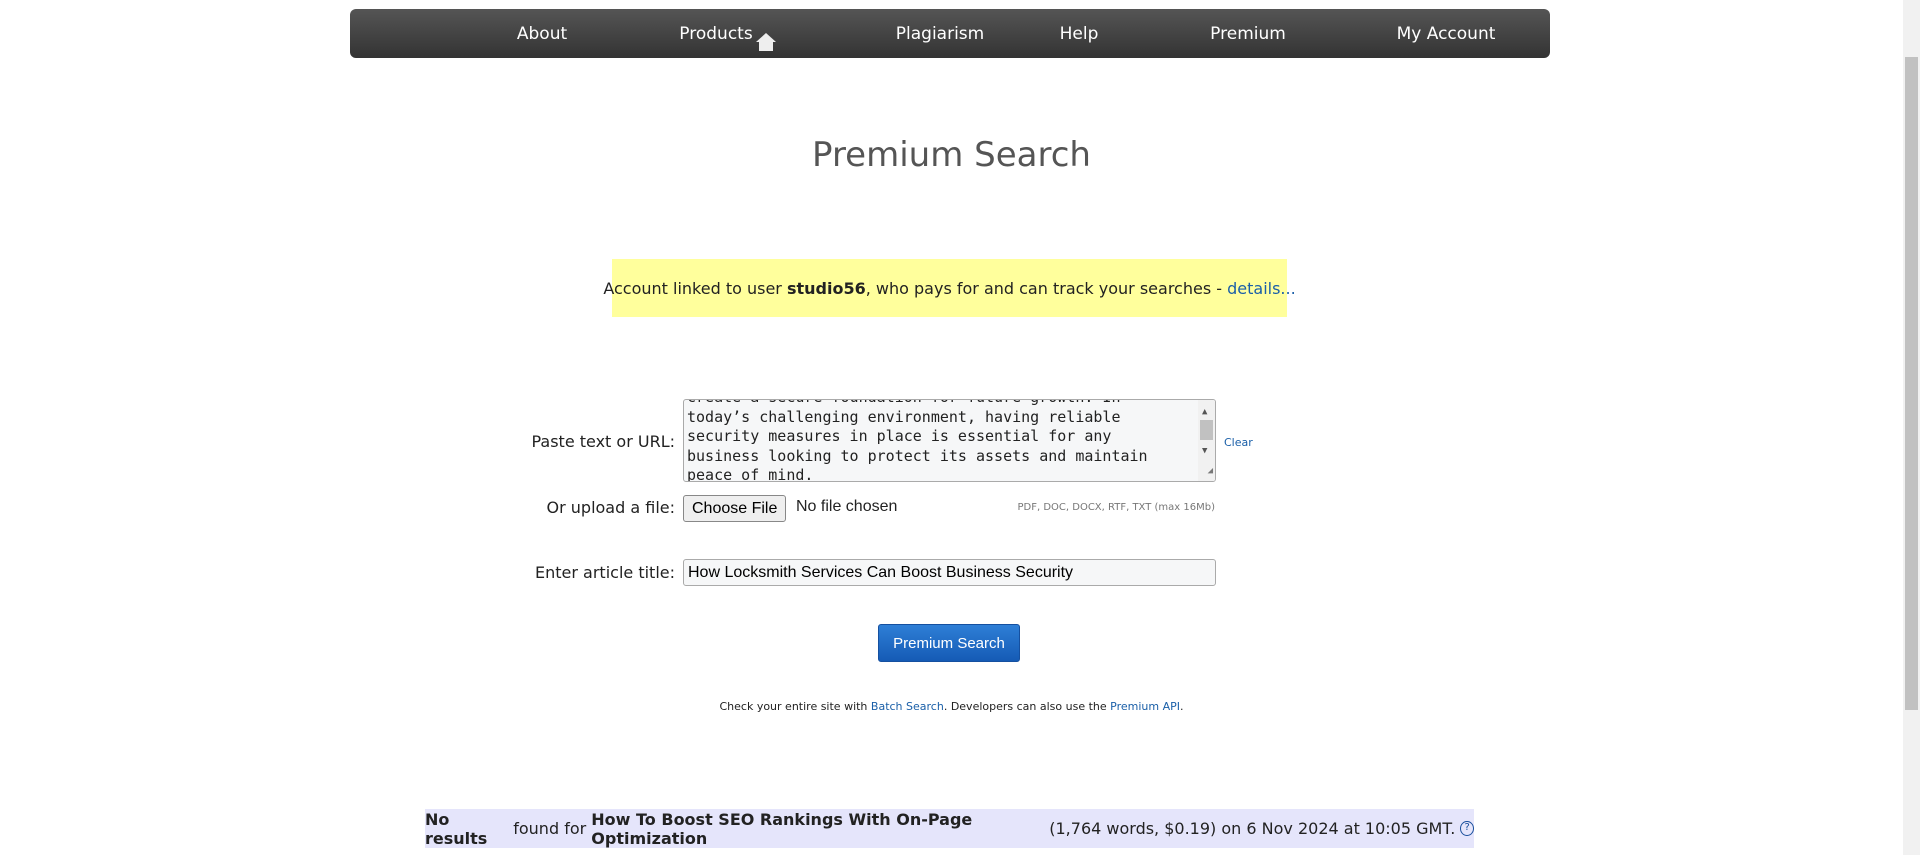  Describe the element at coordinates (847, 506) in the screenshot. I see `no-file-text: No file chosen` at that location.